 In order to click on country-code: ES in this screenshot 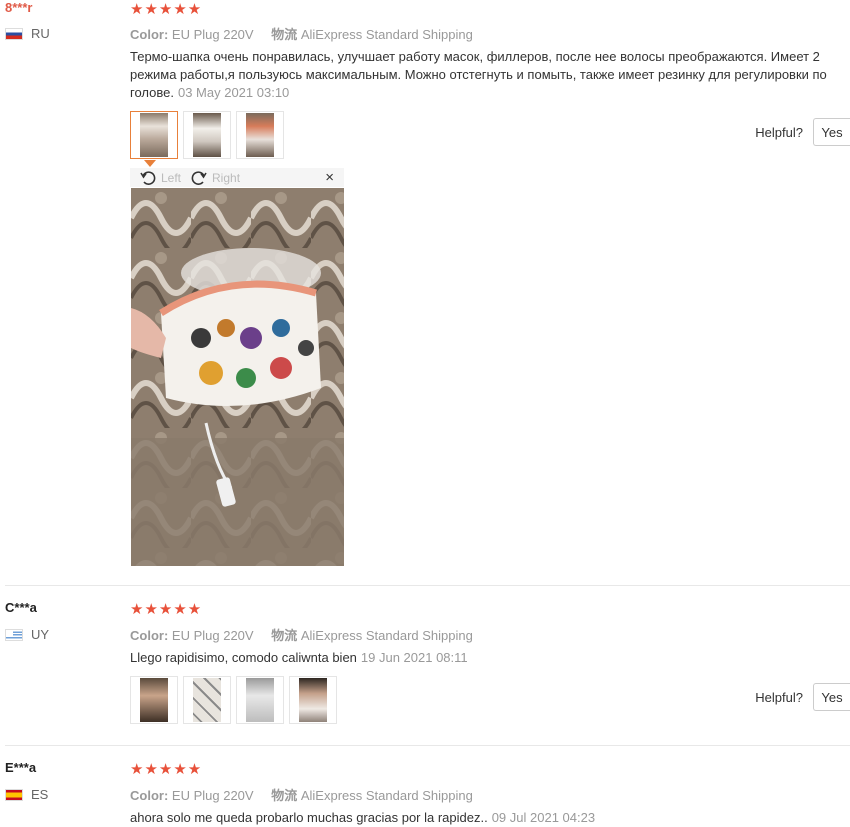, I will do `click(40, 794)`.